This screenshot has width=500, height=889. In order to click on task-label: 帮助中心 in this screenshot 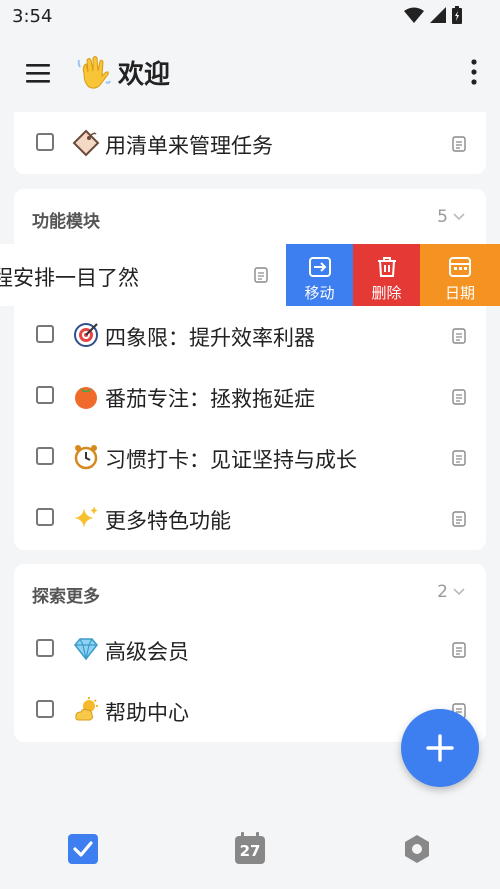, I will do `click(147, 713)`.